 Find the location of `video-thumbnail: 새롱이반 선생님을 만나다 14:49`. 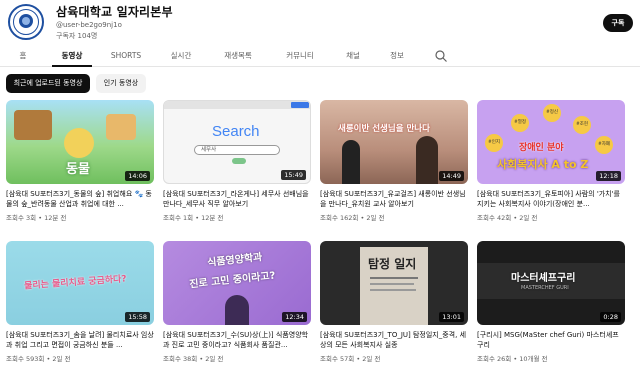

video-thumbnail: 새롱이반 선생님을 만나다 14:49 is located at coordinates (394, 142).